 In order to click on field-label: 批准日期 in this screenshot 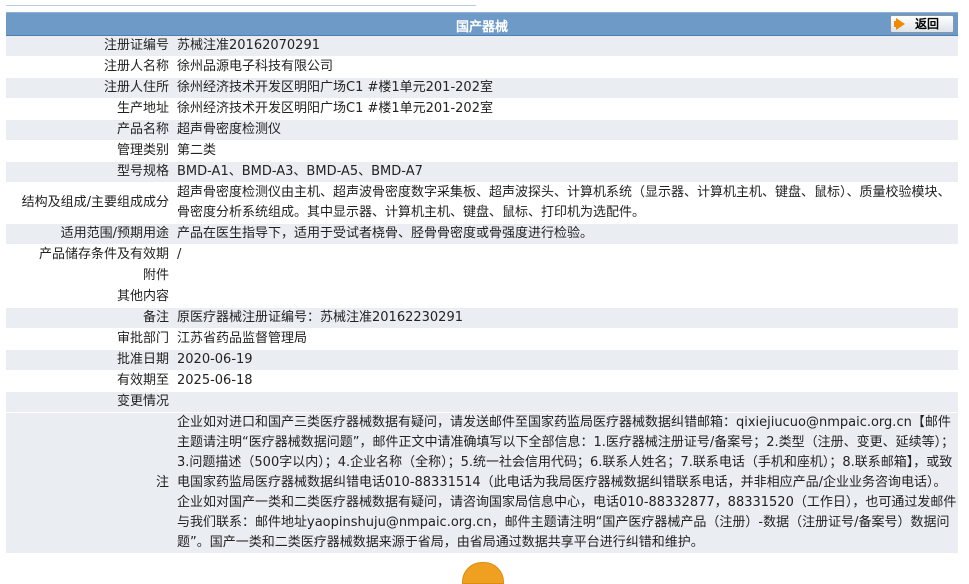, I will do `click(89, 360)`.